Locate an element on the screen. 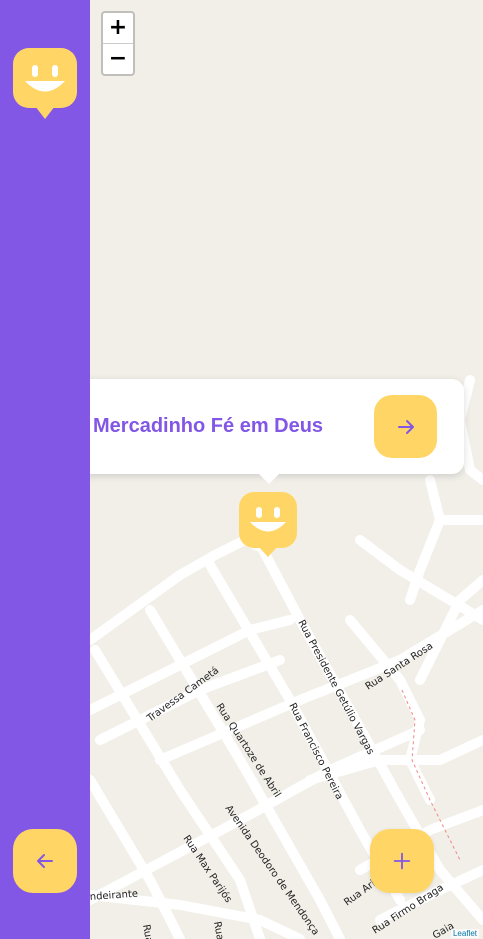 The image size is (483, 939). arrow-left-icon is located at coordinates (45, 861).